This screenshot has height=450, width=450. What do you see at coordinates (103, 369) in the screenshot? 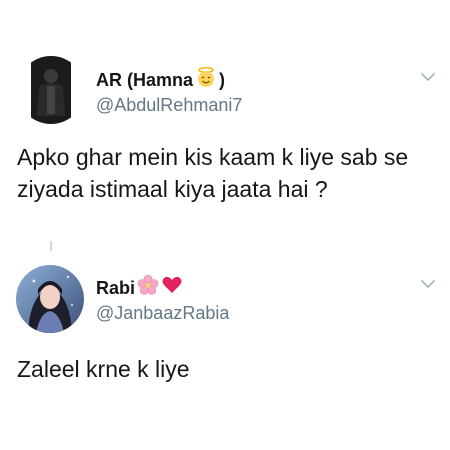
I see `tweet-text: Zaleel krne k liye` at bounding box center [103, 369].